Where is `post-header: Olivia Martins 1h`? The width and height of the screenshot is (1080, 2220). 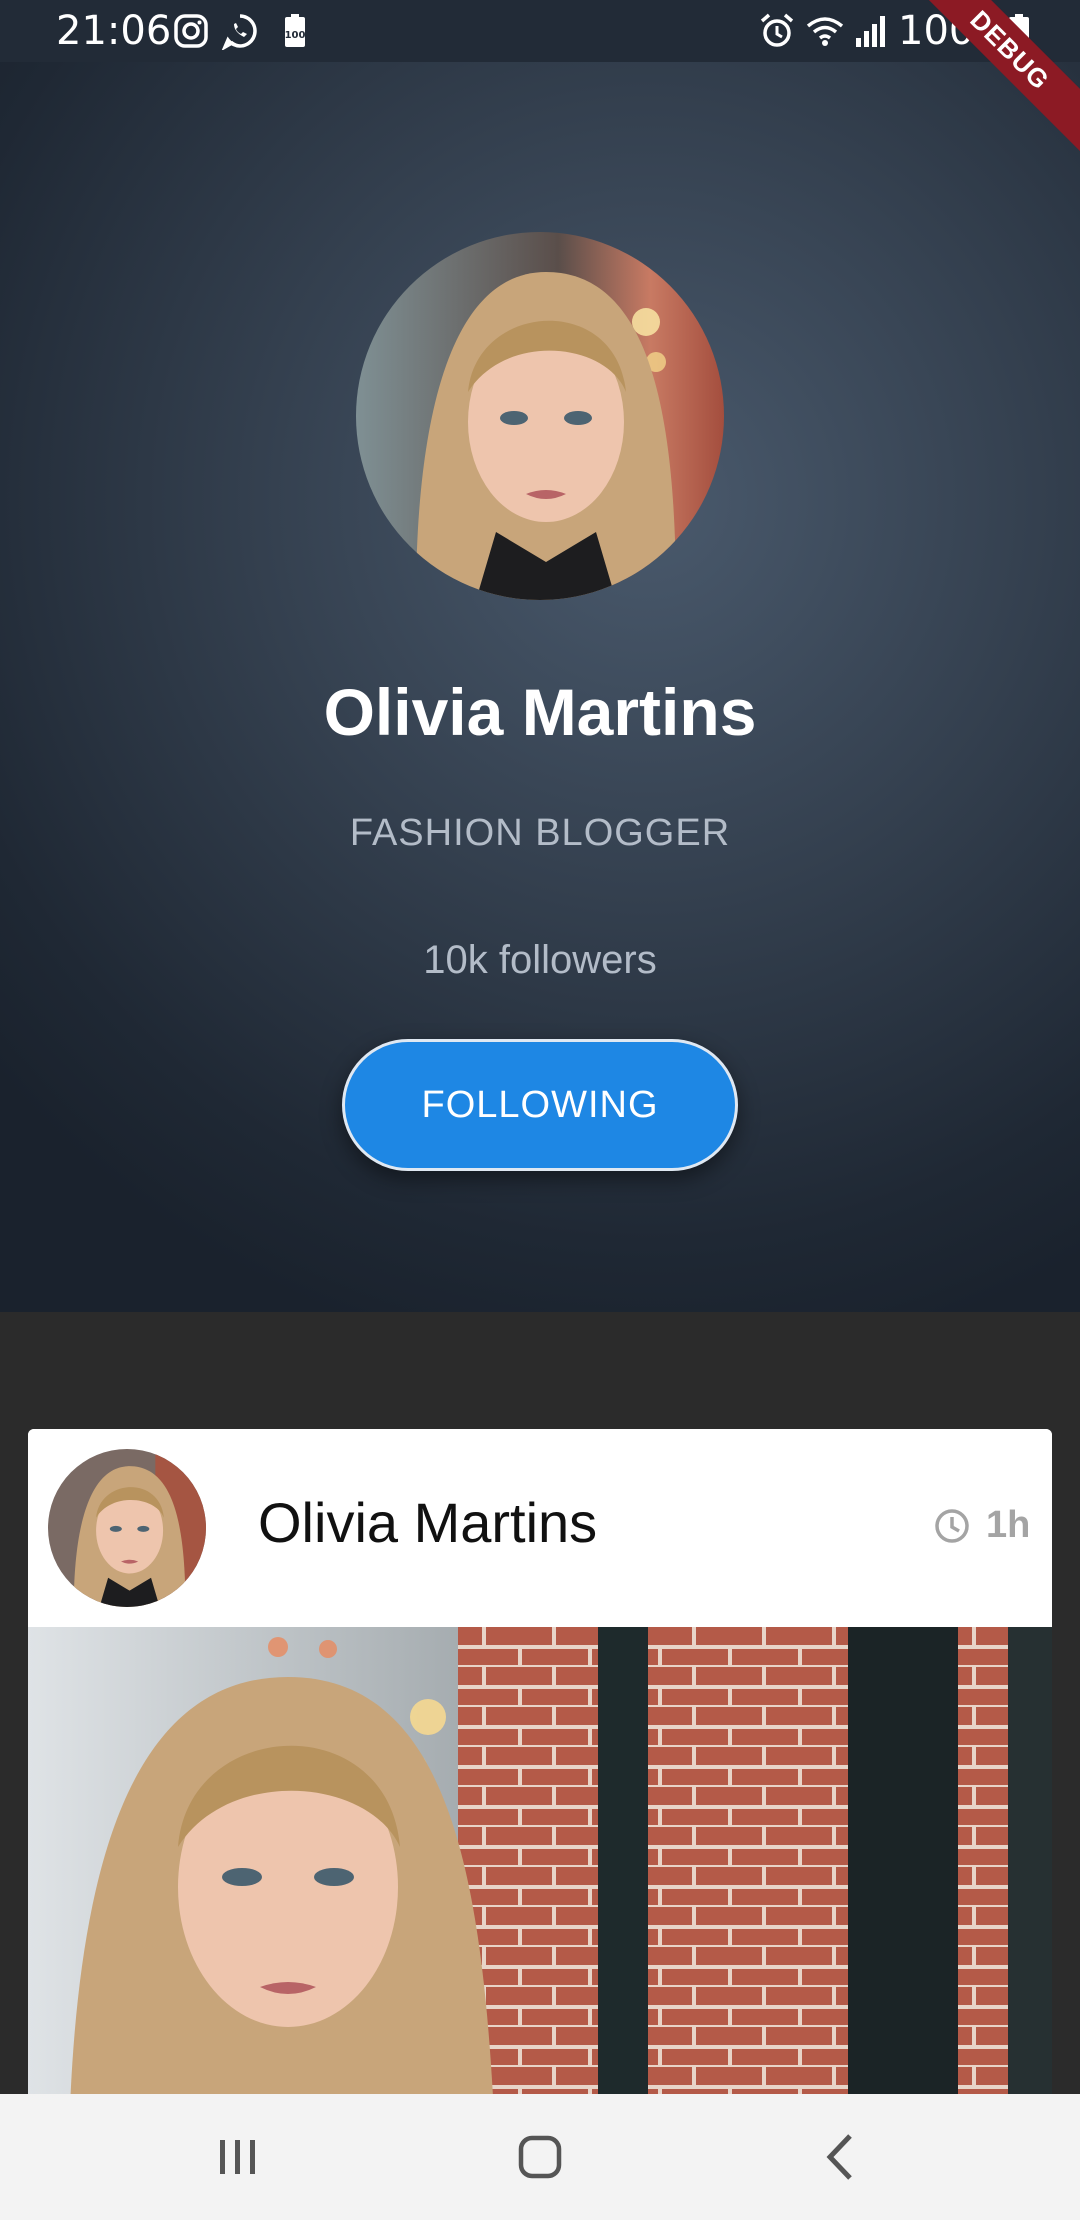 post-header: Olivia Martins 1h is located at coordinates (540, 1528).